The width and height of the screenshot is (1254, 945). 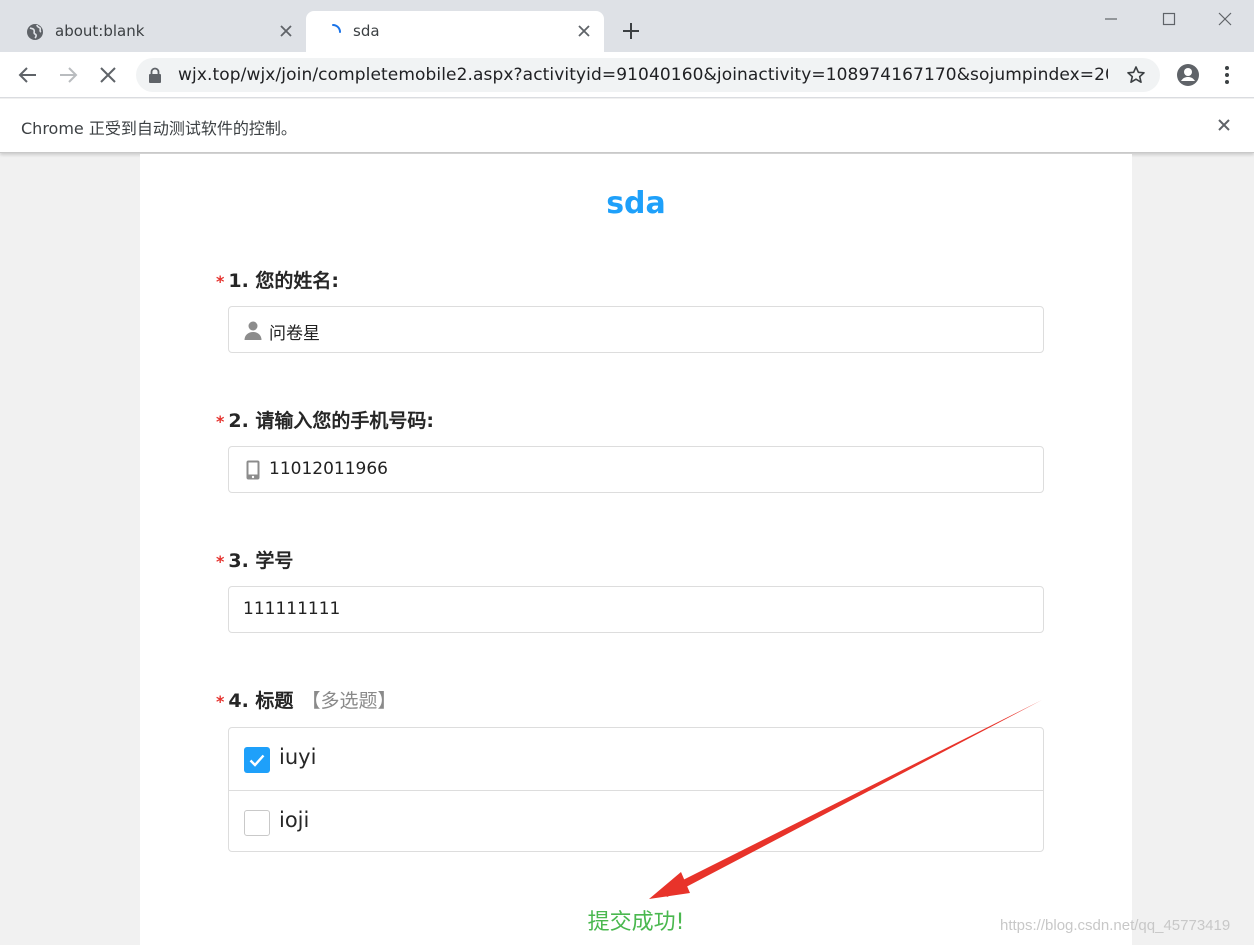 What do you see at coordinates (292, 609) in the screenshot?
I see `student-id-value: 111111111` at bounding box center [292, 609].